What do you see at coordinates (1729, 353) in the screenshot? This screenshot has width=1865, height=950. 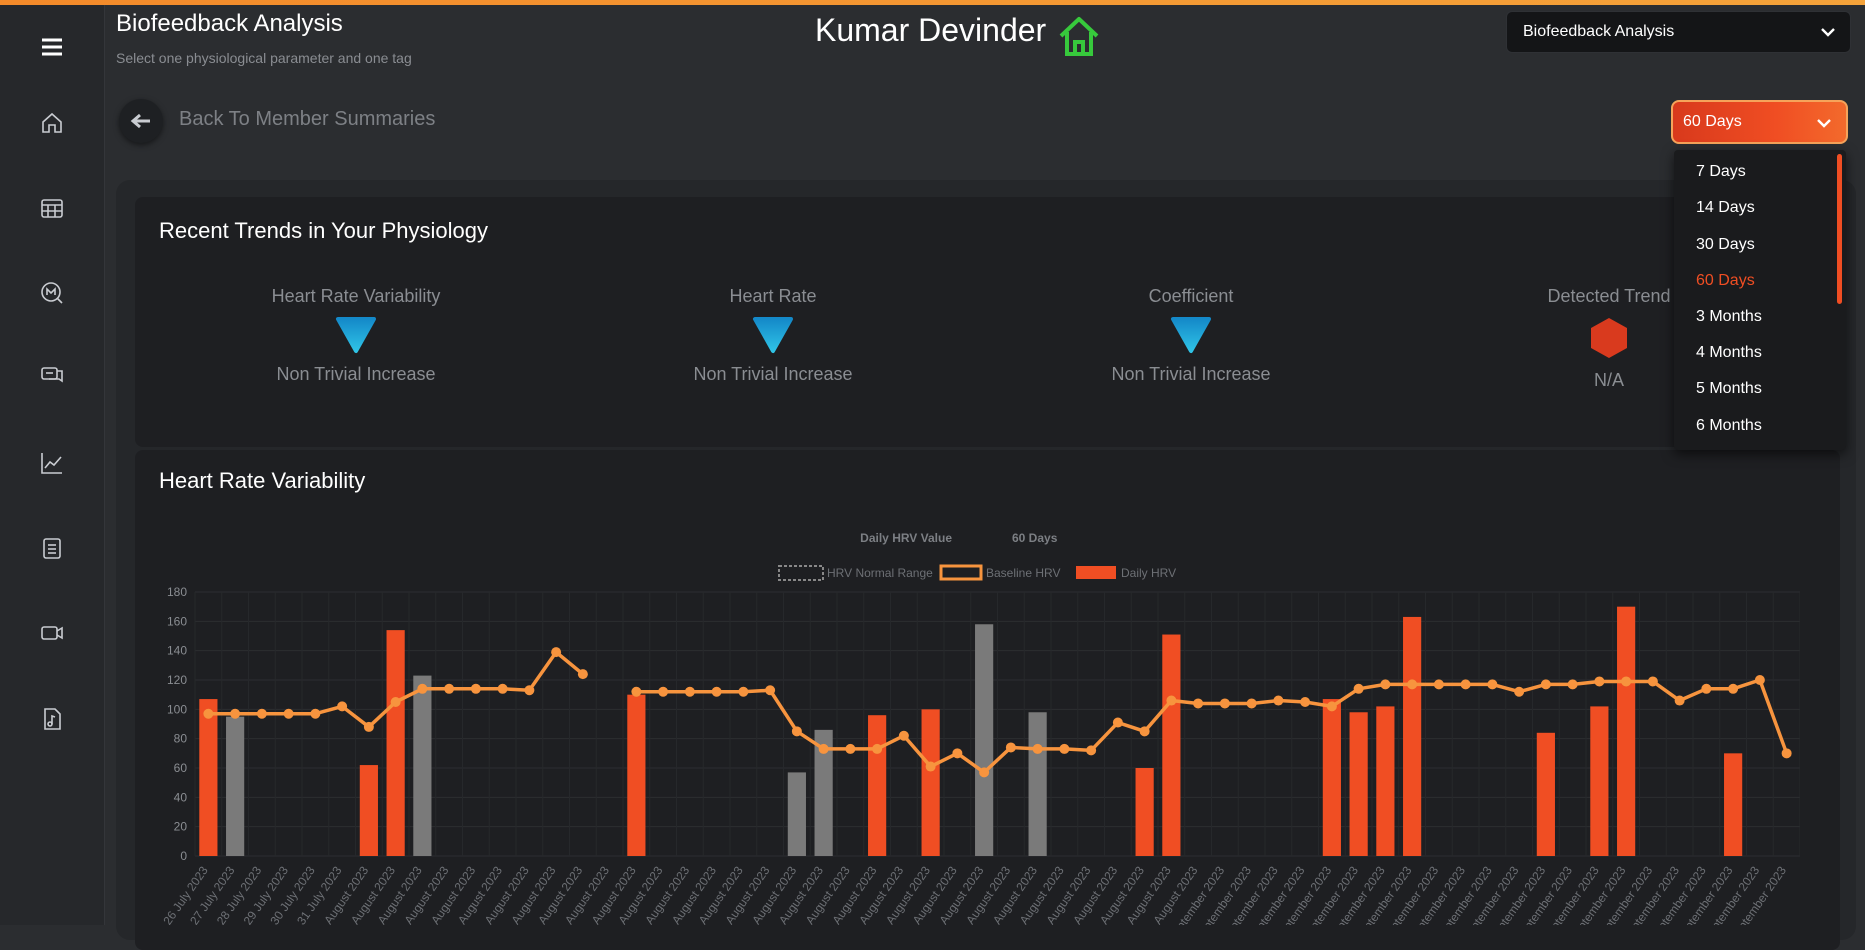 I see `period-option: 4 Months` at bounding box center [1729, 353].